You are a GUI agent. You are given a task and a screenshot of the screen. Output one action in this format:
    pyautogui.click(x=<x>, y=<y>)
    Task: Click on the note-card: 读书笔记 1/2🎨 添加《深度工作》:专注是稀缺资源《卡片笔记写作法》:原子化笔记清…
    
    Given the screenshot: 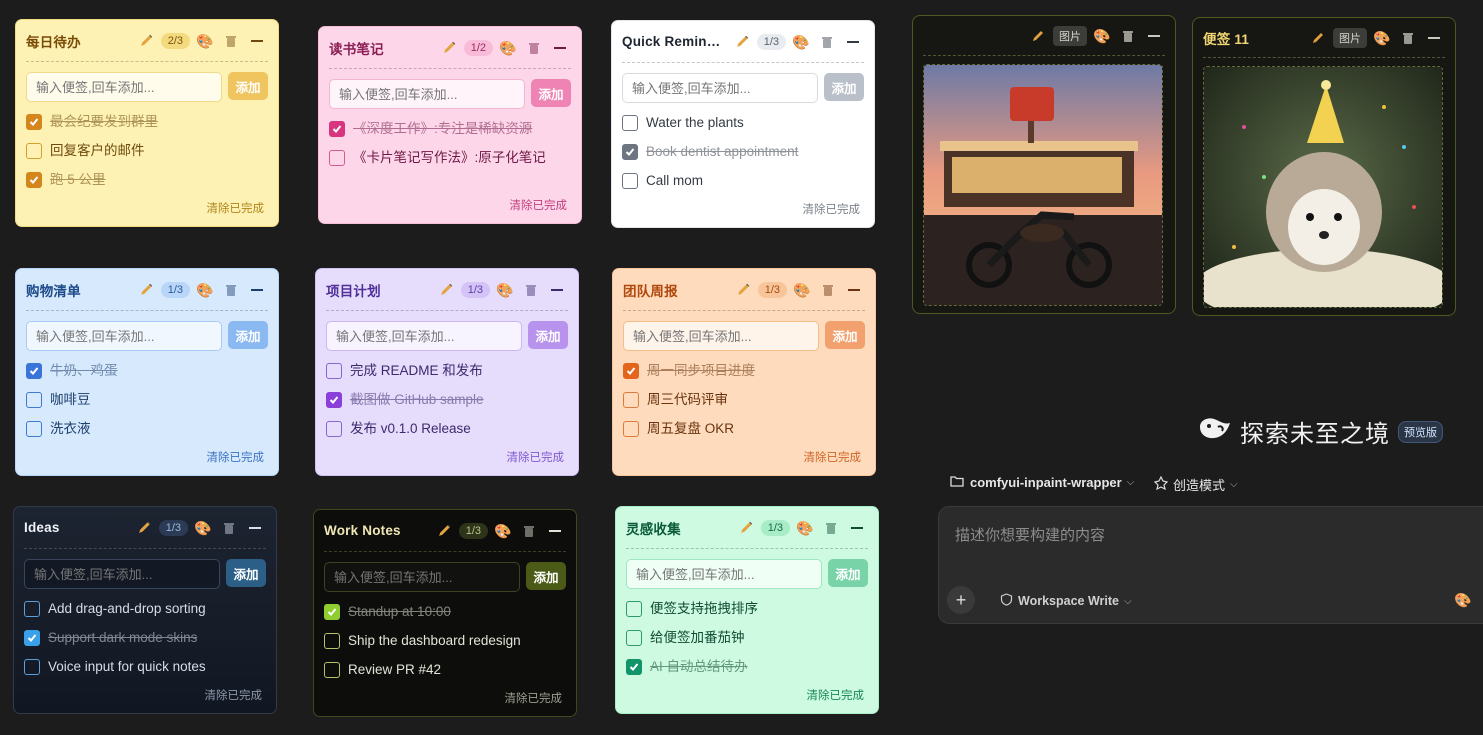 What is the action you would take?
    pyautogui.click(x=450, y=125)
    